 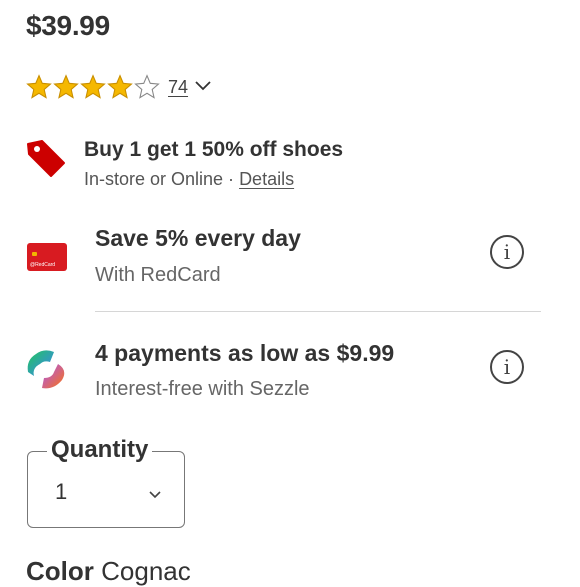 I want to click on sezzle-subtitle: Interest-free with Sezzle, so click(x=202, y=389).